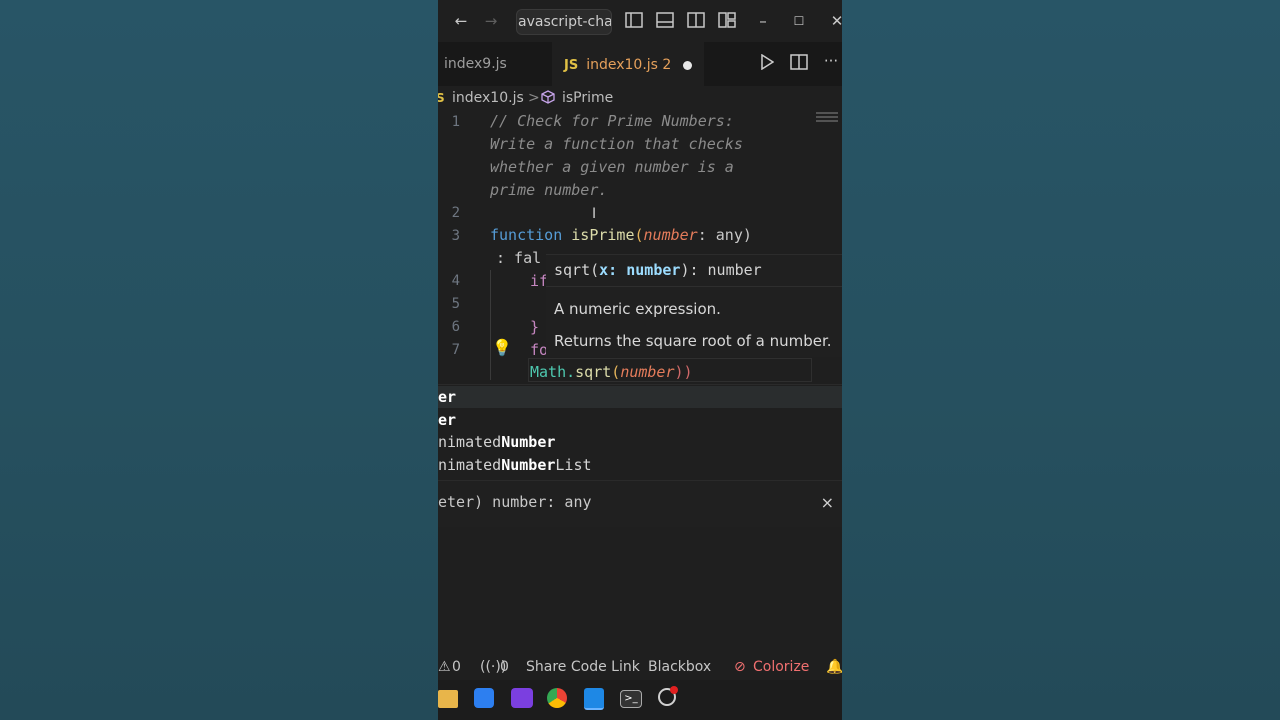 Image resolution: width=1280 pixels, height=720 pixels. I want to click on back-arrow-icon: ←, so click(461, 21).